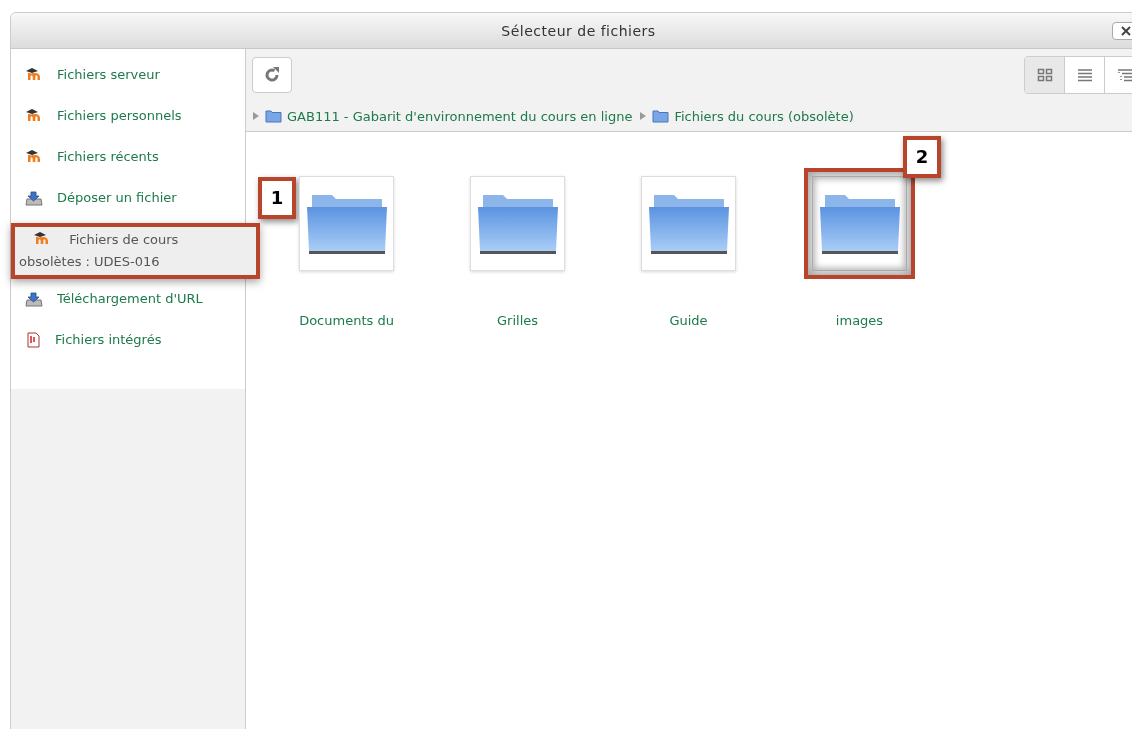 The width and height of the screenshot is (1132, 729). Describe the element at coordinates (277, 198) in the screenshot. I see `callout-number: 1` at that location.